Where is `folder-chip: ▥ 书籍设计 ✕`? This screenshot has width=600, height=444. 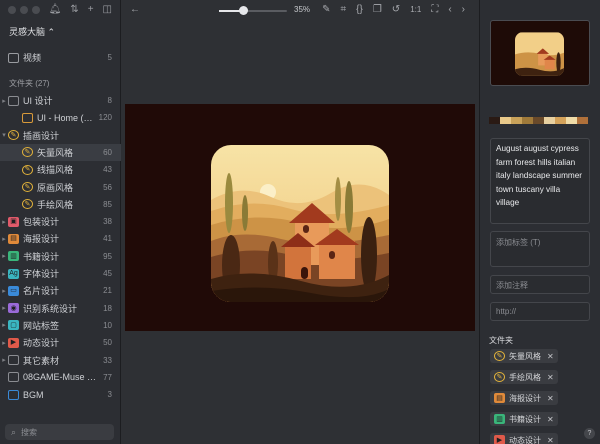 folder-chip: ▥ 书籍设计 ✕ is located at coordinates (524, 419).